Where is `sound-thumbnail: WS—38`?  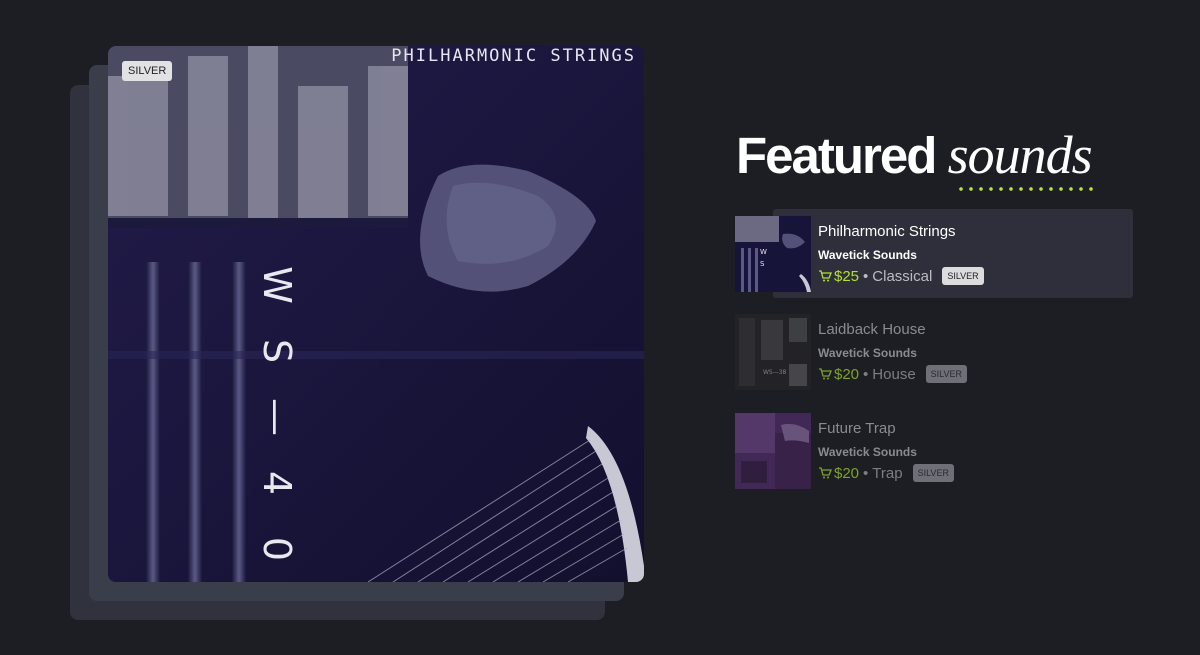
sound-thumbnail: WS—38 is located at coordinates (773, 352).